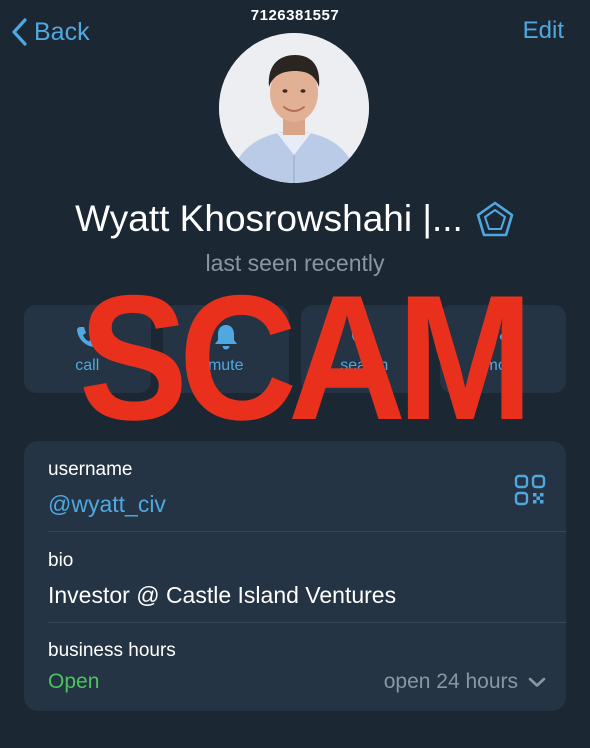 The width and height of the screenshot is (590, 748). What do you see at coordinates (450, 681) in the screenshot?
I see `hours-value: open 24 hours` at bounding box center [450, 681].